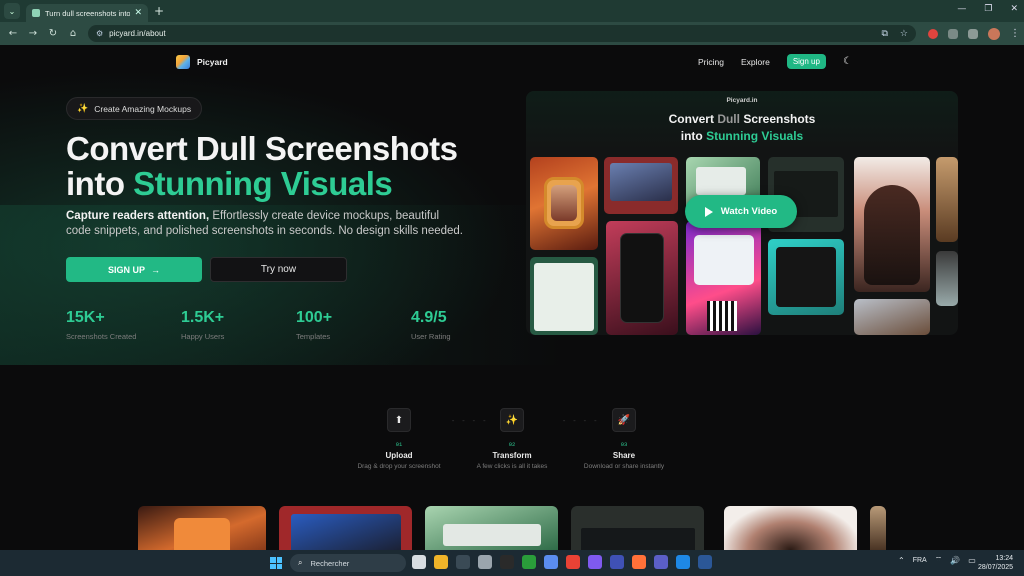 This screenshot has height=576, width=1024. I want to click on cast-icon: ⧉, so click(884, 34).